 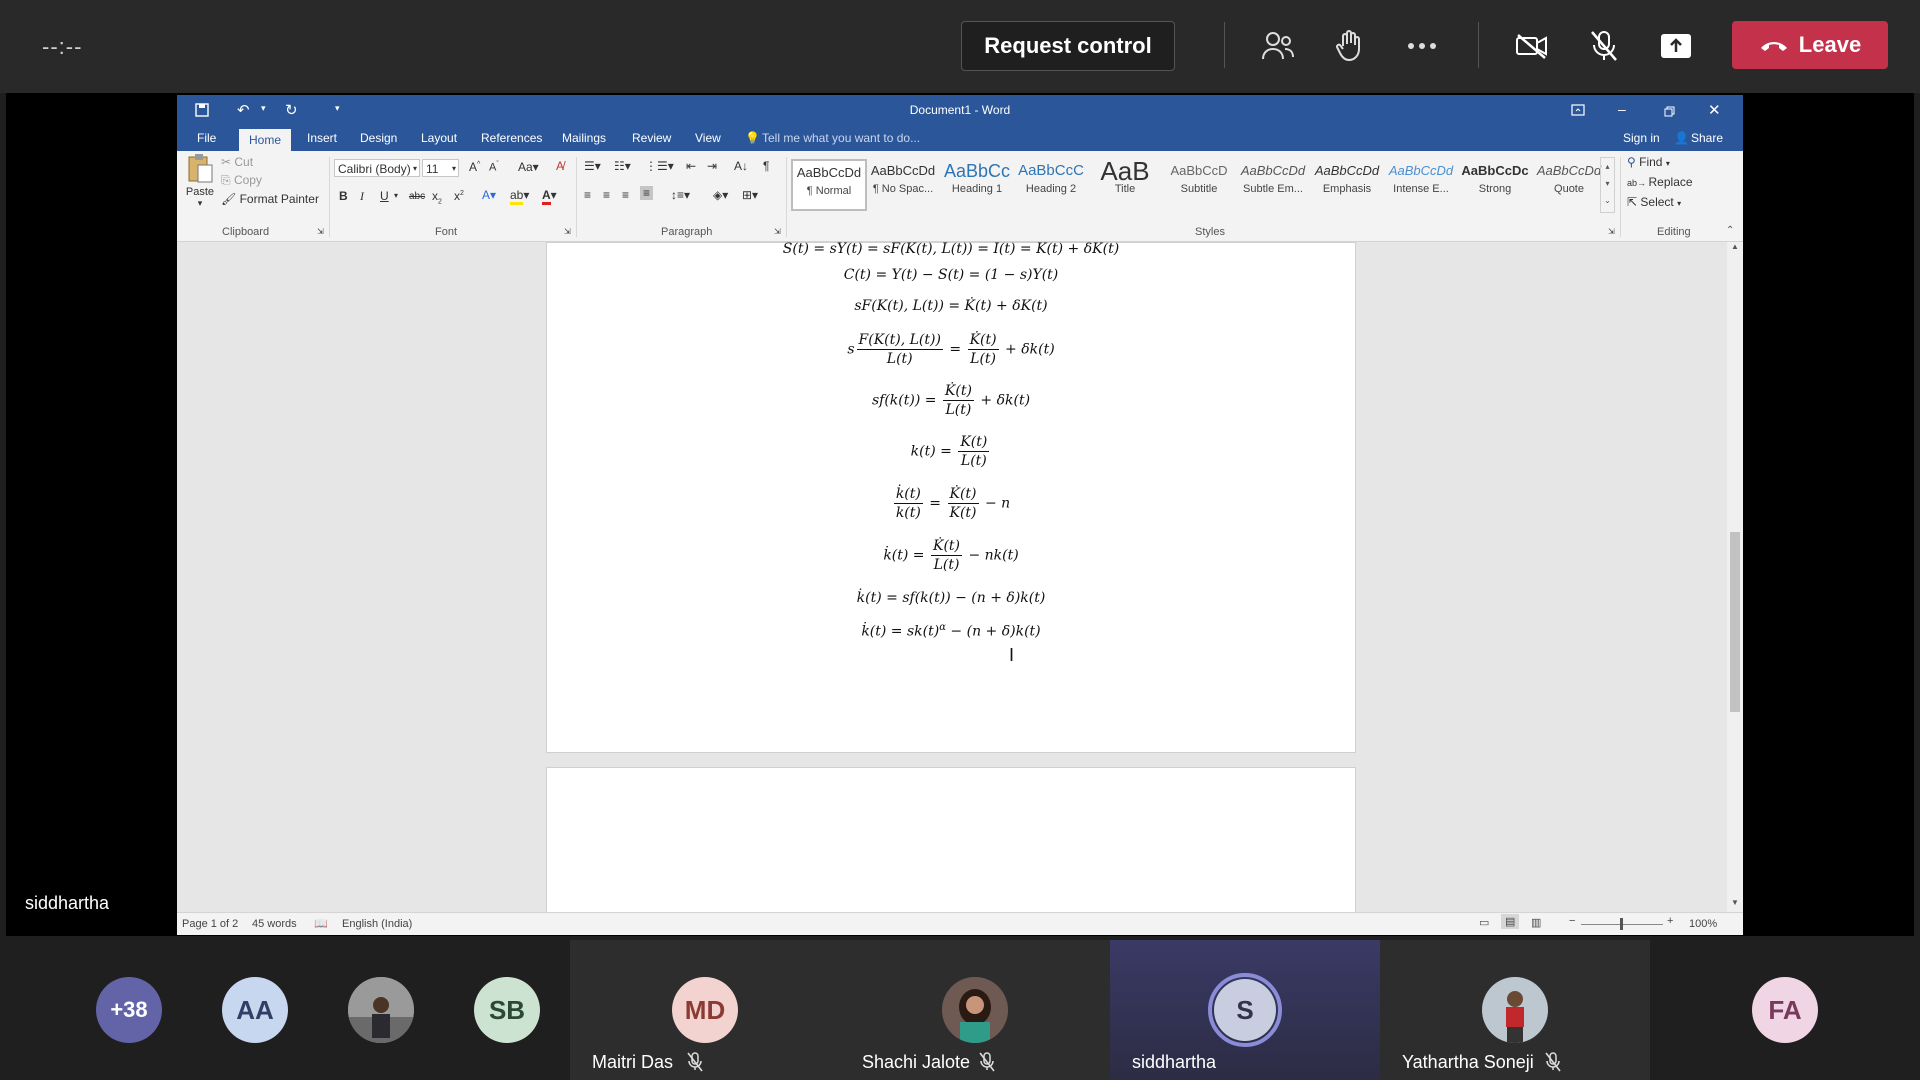 What do you see at coordinates (625, 195) in the screenshot?
I see `align-right-icon: ≡` at bounding box center [625, 195].